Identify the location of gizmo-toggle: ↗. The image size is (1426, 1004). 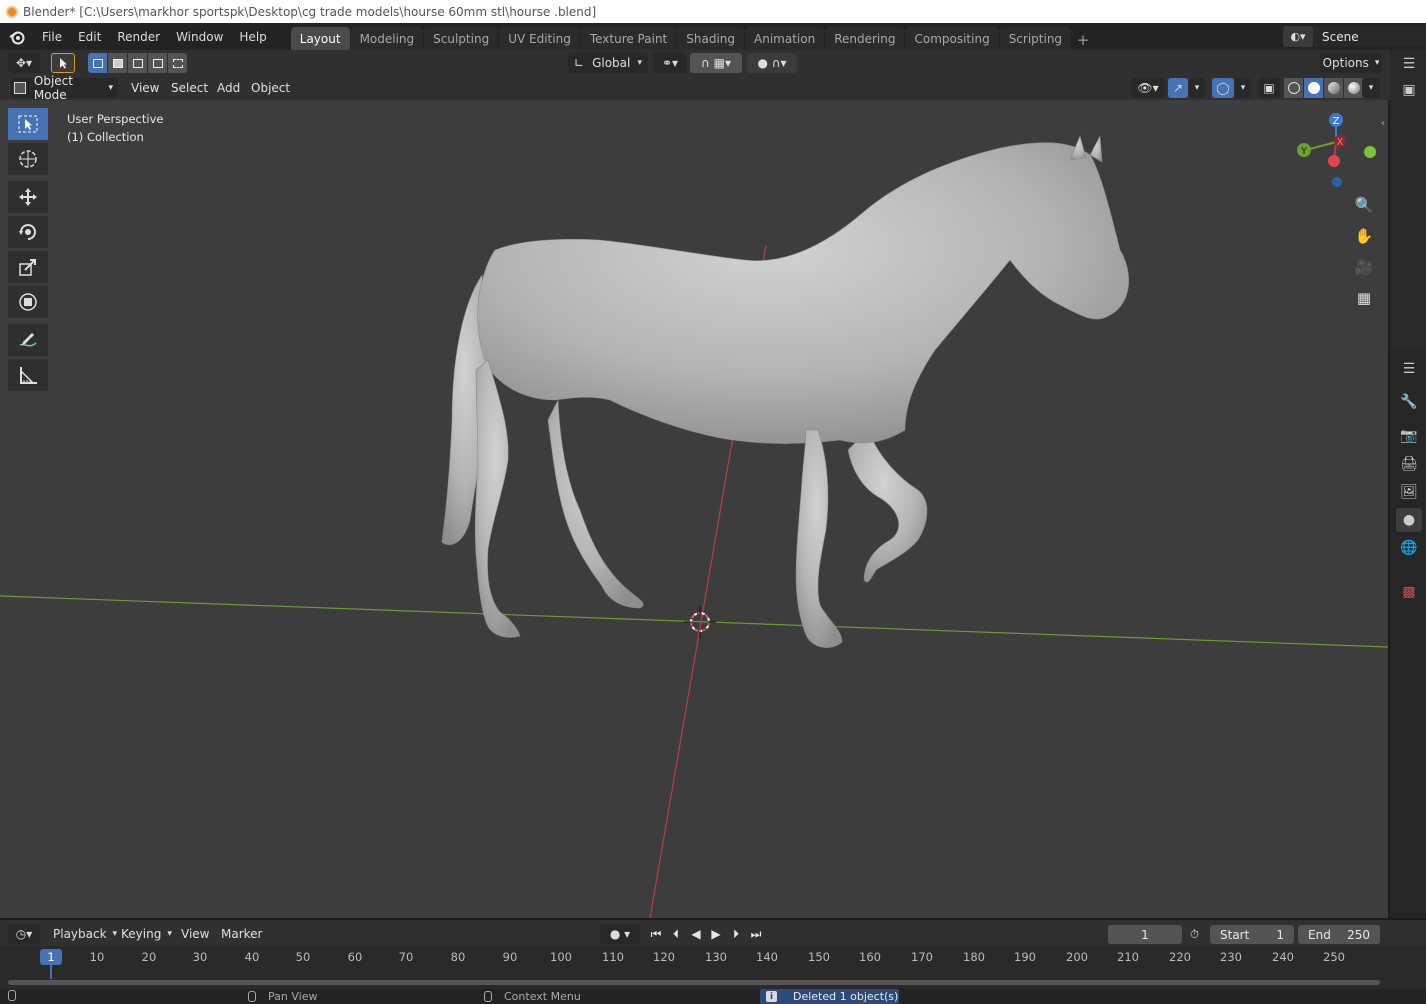
(1178, 88).